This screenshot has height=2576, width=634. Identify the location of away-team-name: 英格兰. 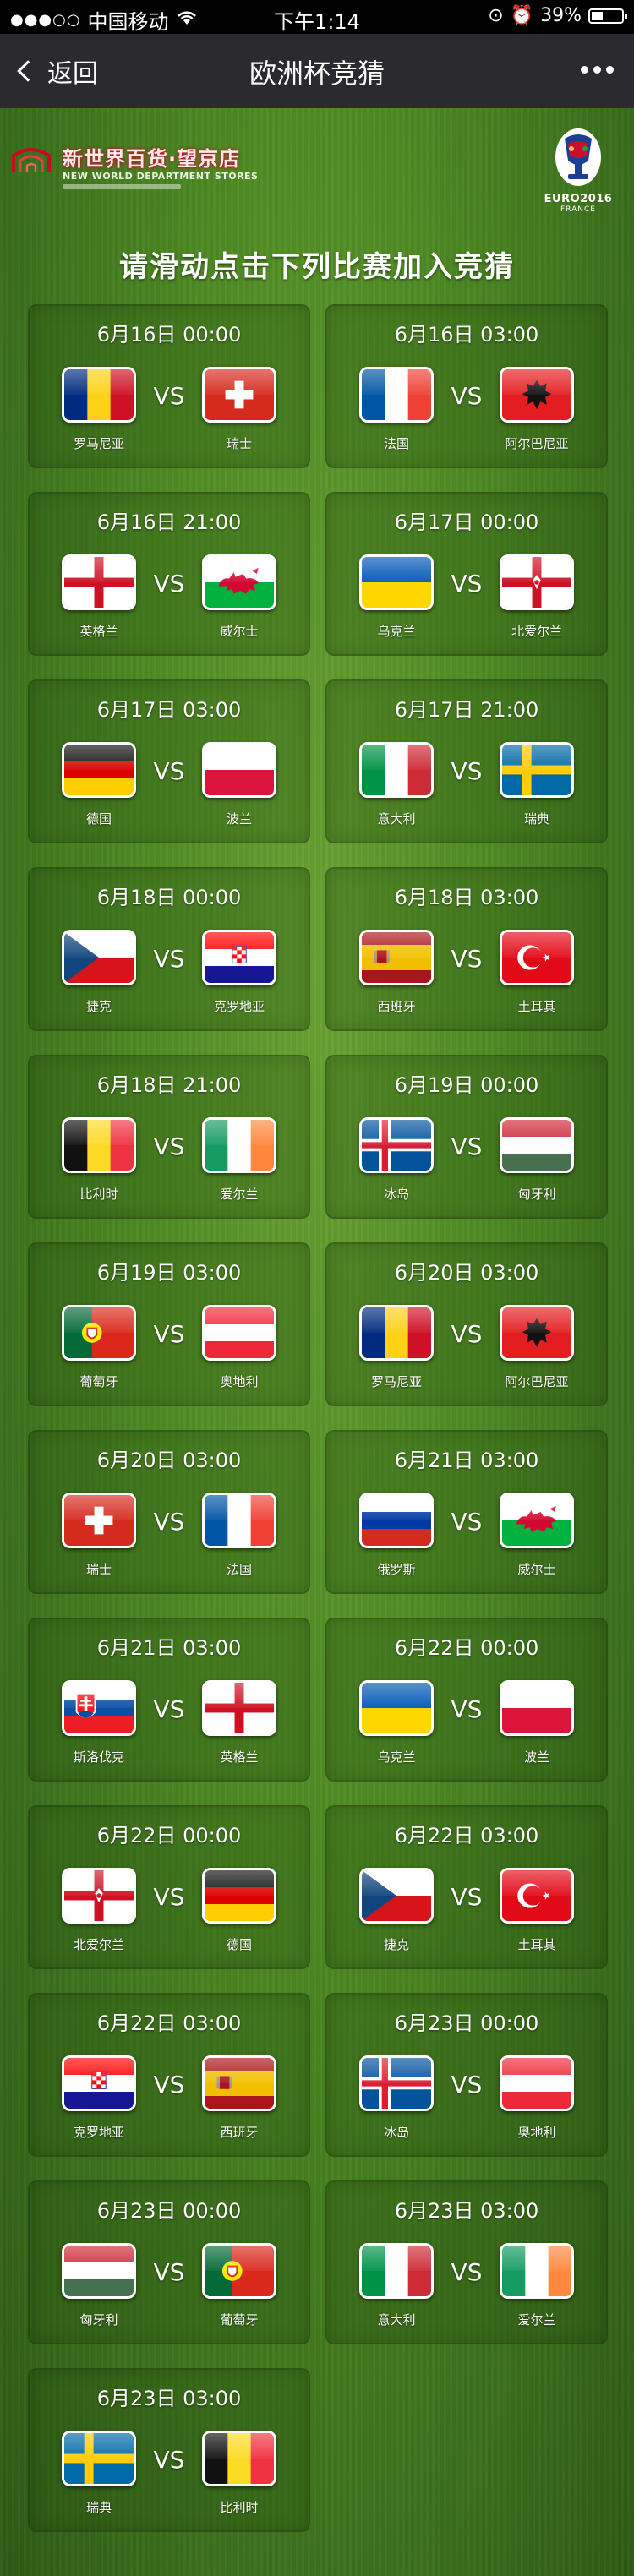
(240, 1757).